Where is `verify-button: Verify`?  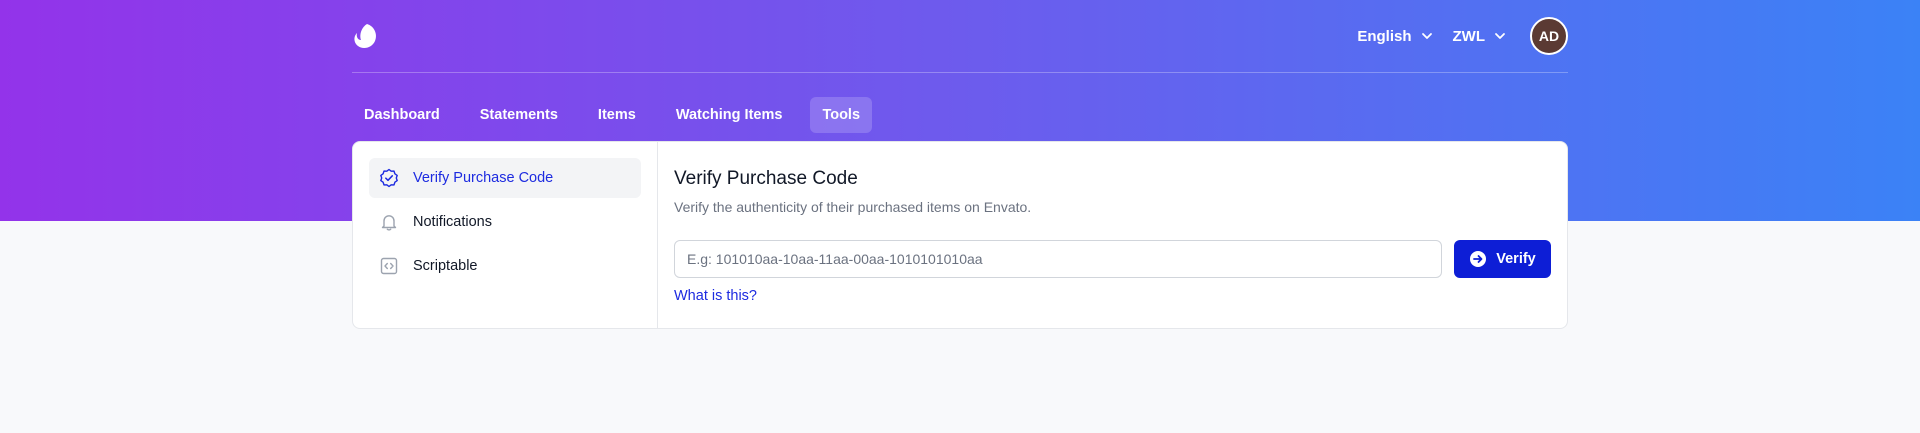
verify-button: Verify is located at coordinates (1502, 259).